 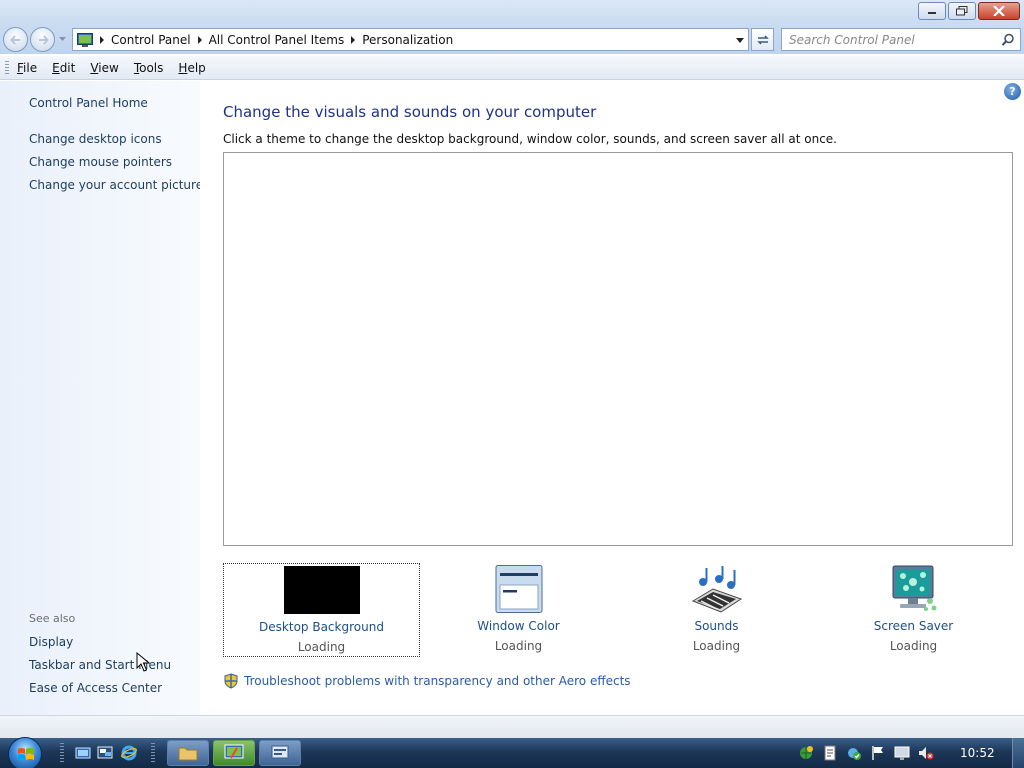 I want to click on minimize-button, so click(x=932, y=11).